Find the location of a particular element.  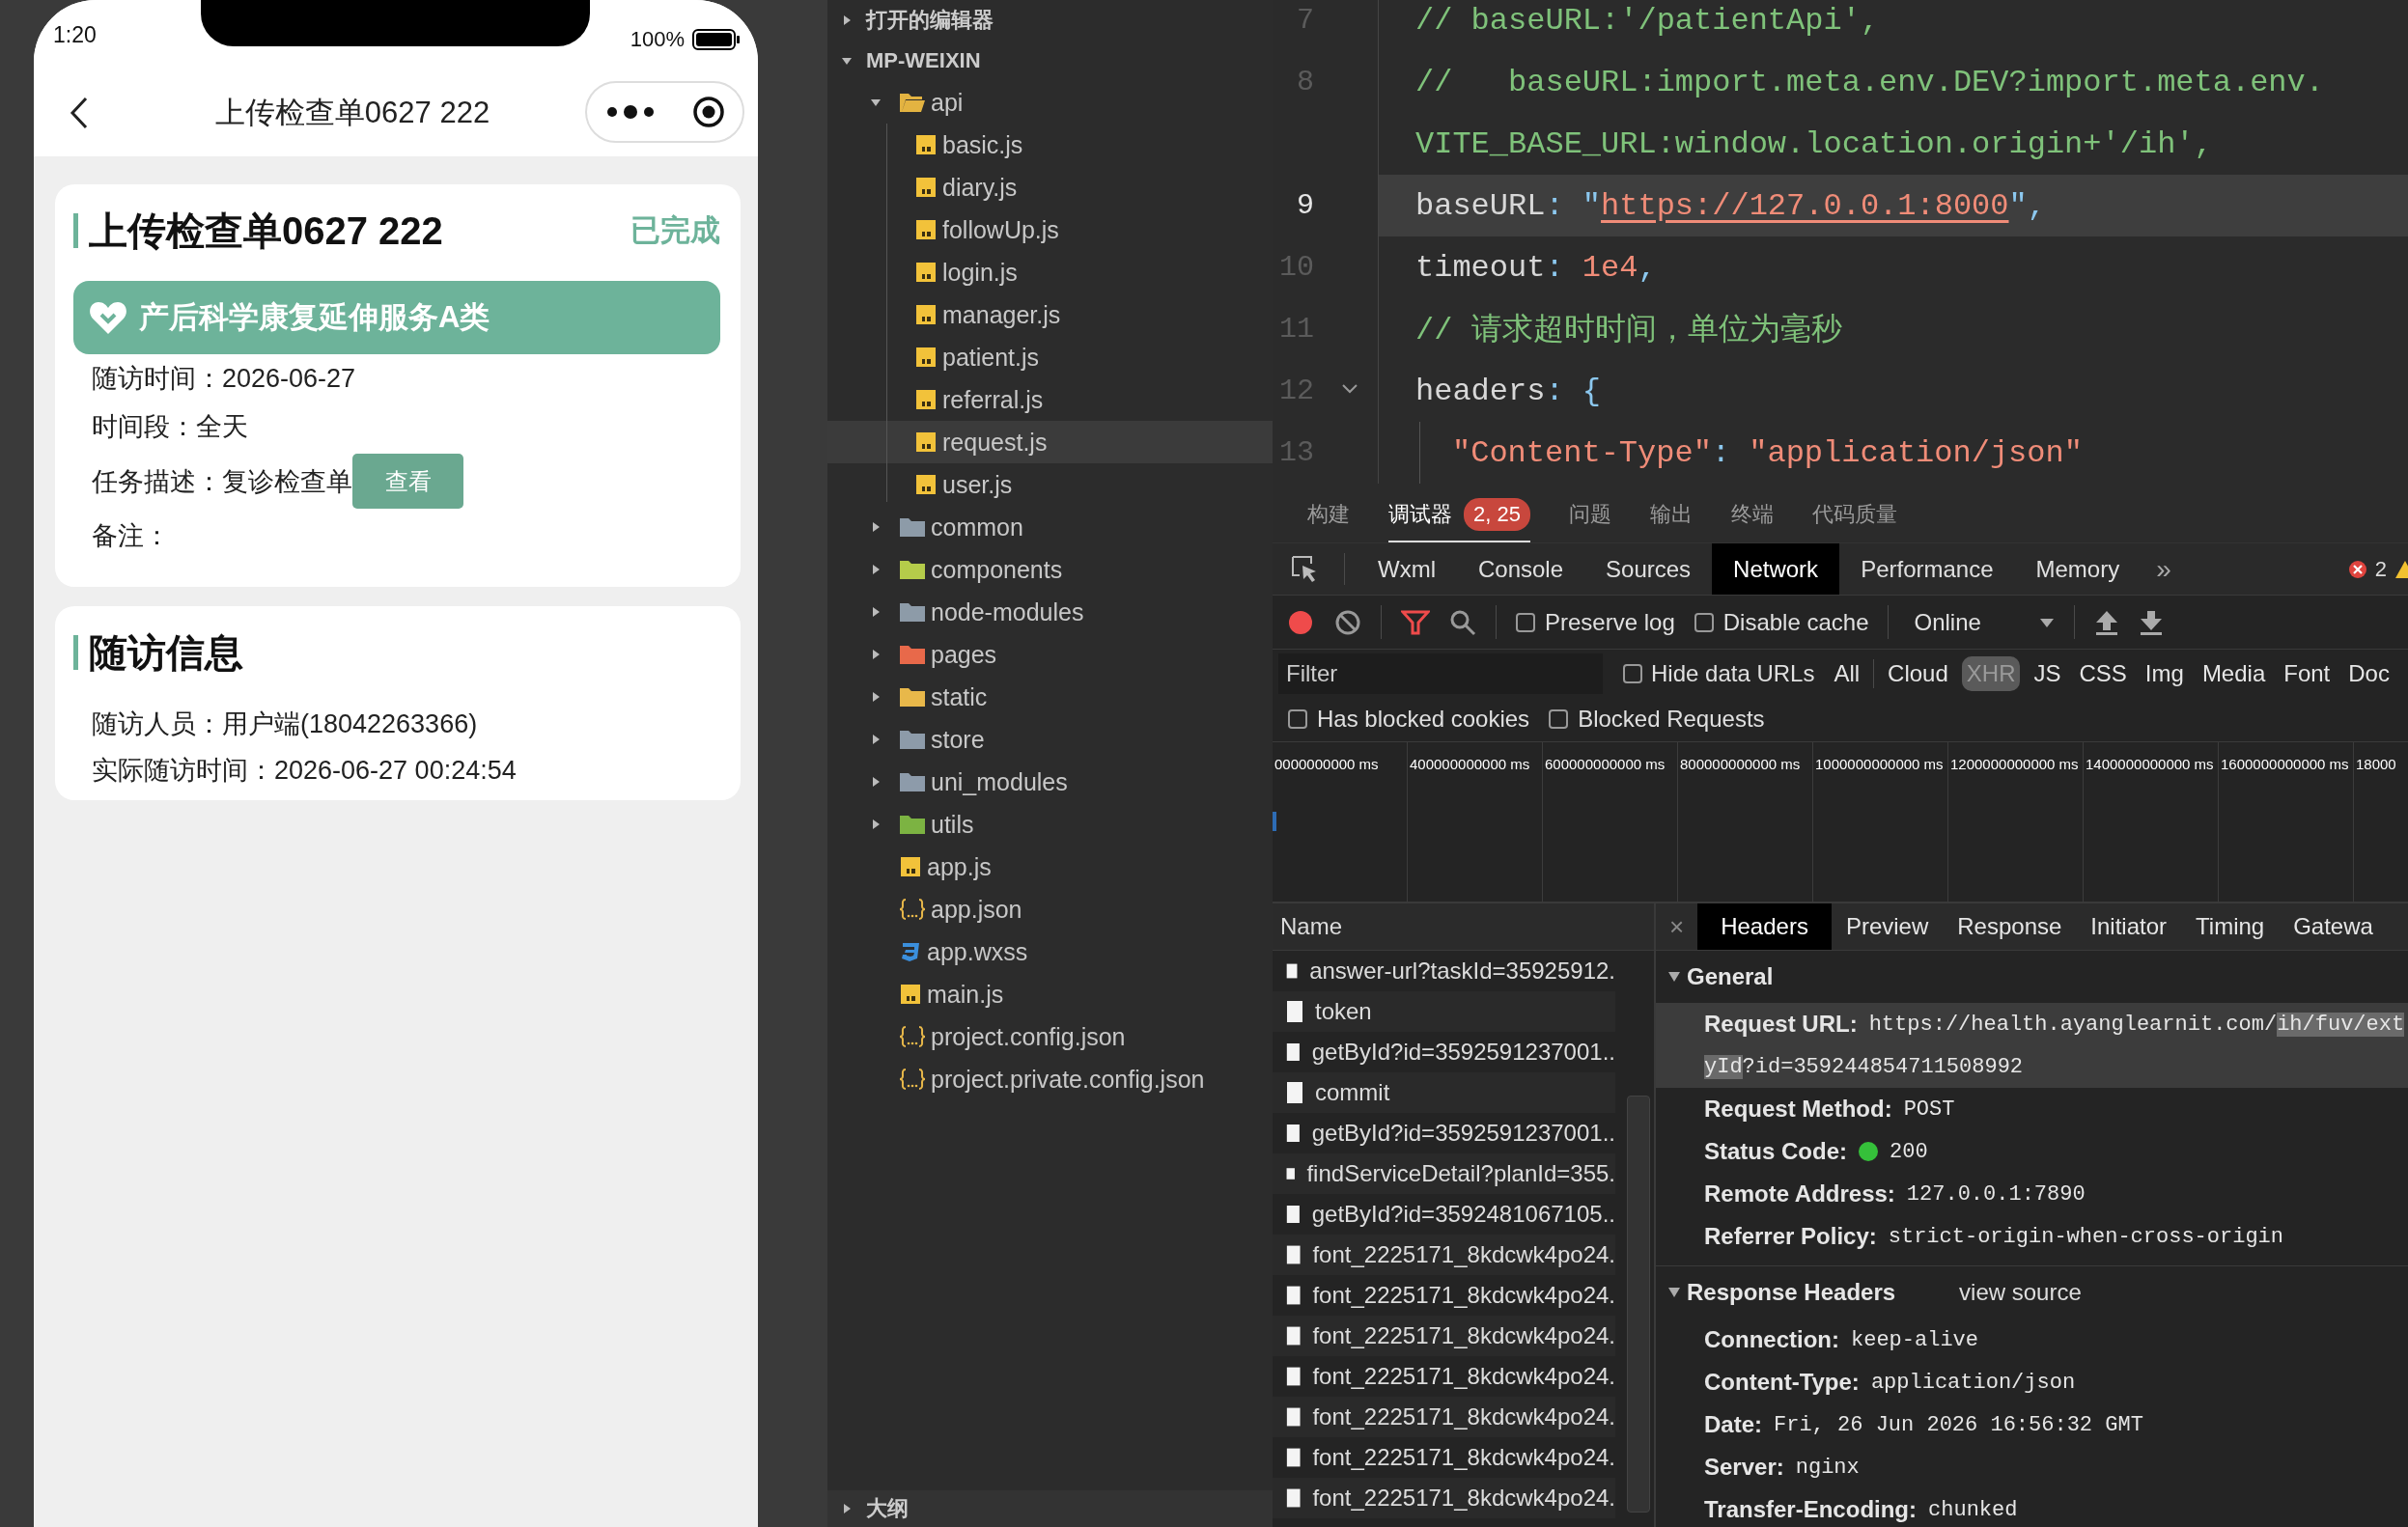

close-button: × is located at coordinates (1677, 926).